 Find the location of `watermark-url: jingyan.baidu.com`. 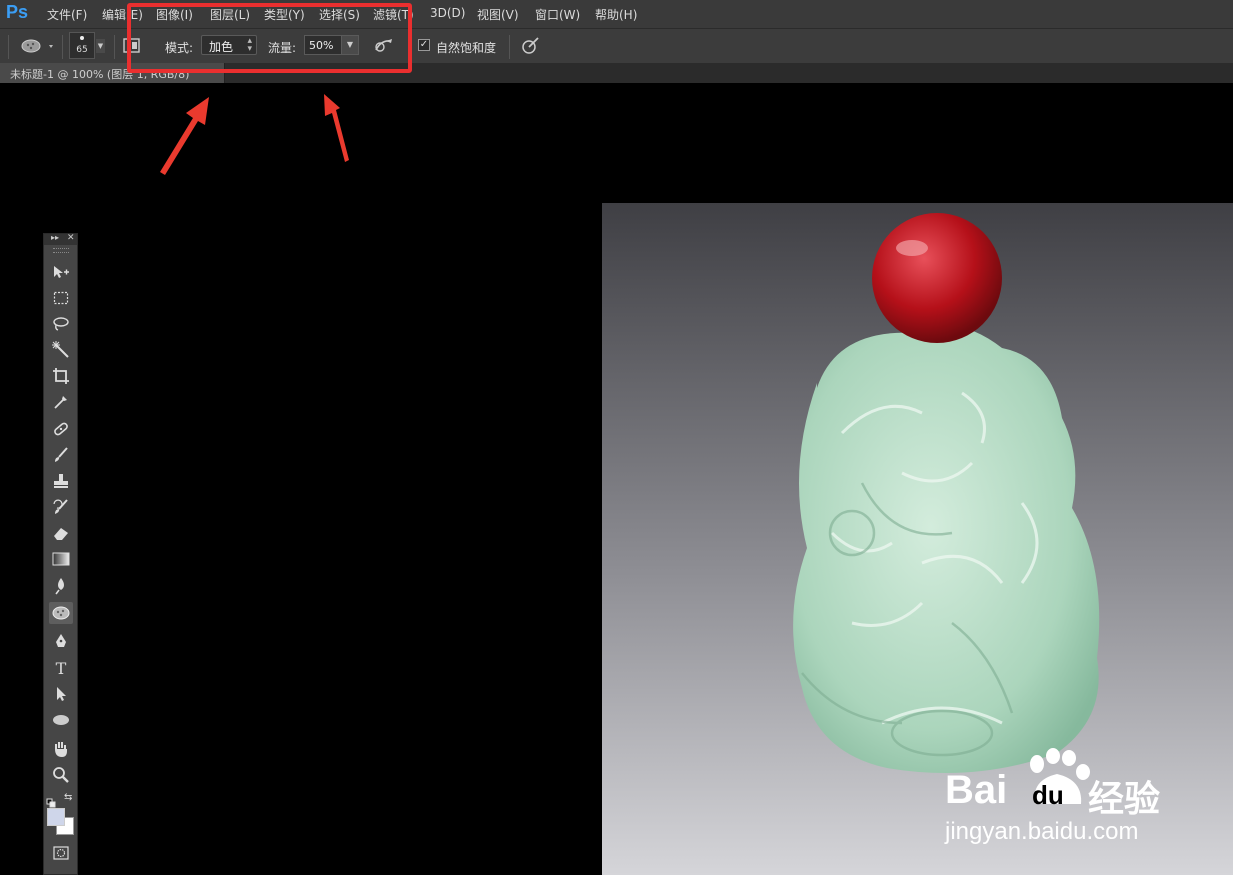

watermark-url: jingyan.baidu.com is located at coordinates (1042, 831).